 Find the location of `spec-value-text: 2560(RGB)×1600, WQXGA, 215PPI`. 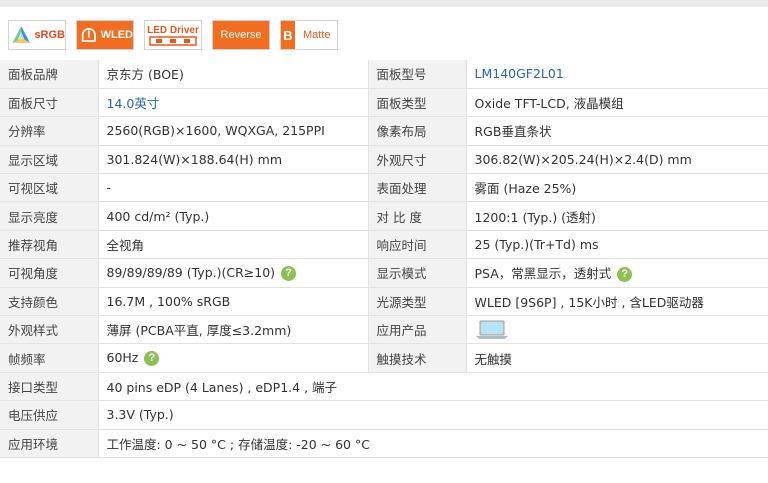

spec-value-text: 2560(RGB)×1600, WQXGA, 215PPI is located at coordinates (215, 131).